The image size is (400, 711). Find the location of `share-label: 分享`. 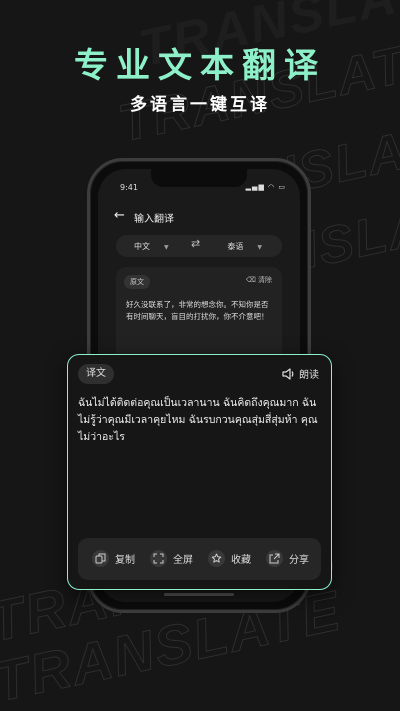

share-label: 分享 is located at coordinates (299, 560).